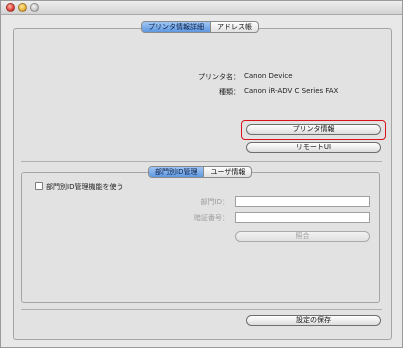  What do you see at coordinates (201, 309) in the screenshot?
I see `bottom-divider` at bounding box center [201, 309].